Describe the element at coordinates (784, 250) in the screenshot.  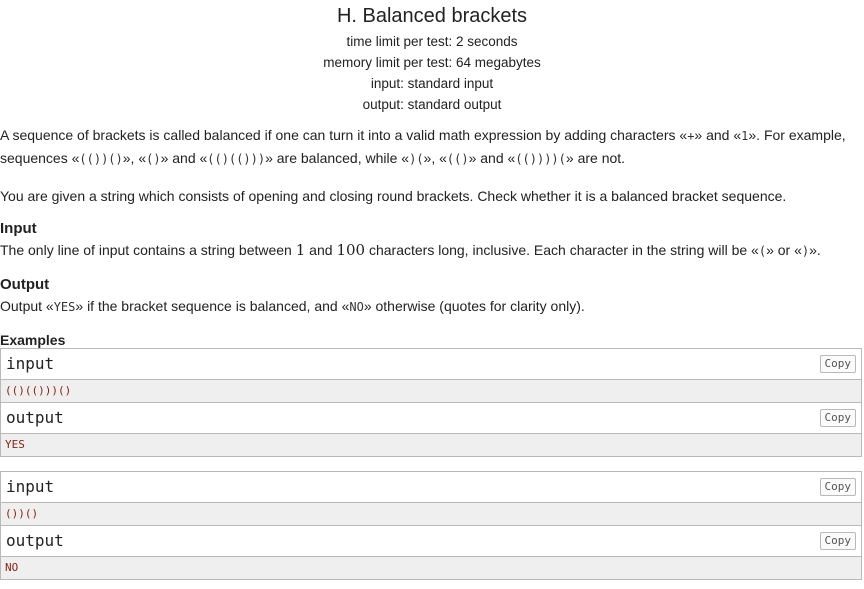
I see `text: » or «` at that location.